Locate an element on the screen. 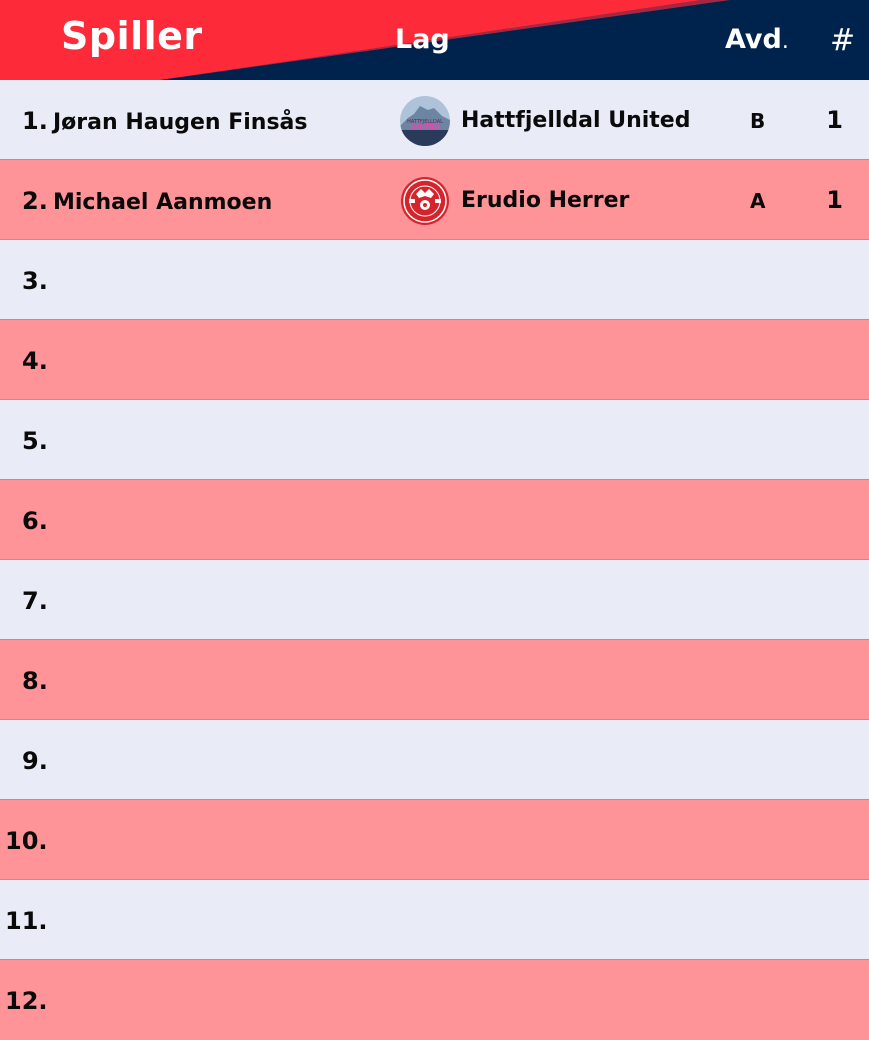 Image resolution: width=869 pixels, height=1040 pixels. row-rank: 5. is located at coordinates (35, 441).